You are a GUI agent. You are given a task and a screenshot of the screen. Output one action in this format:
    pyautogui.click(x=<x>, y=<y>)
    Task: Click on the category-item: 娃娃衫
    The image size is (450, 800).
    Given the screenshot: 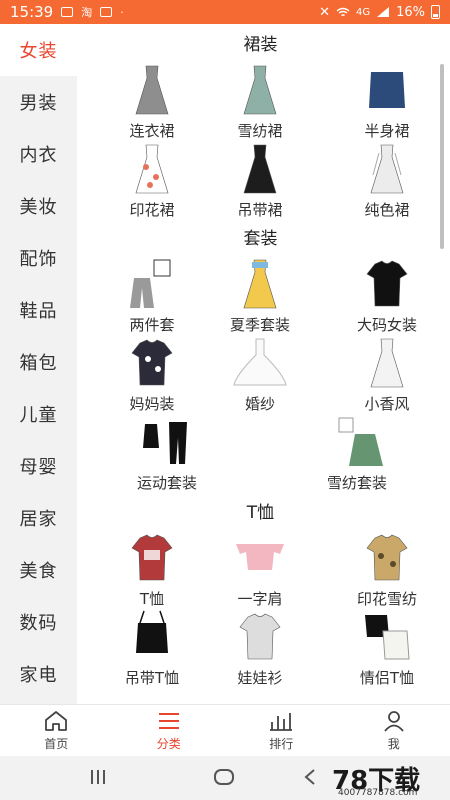 What is the action you would take?
    pyautogui.click(x=260, y=648)
    